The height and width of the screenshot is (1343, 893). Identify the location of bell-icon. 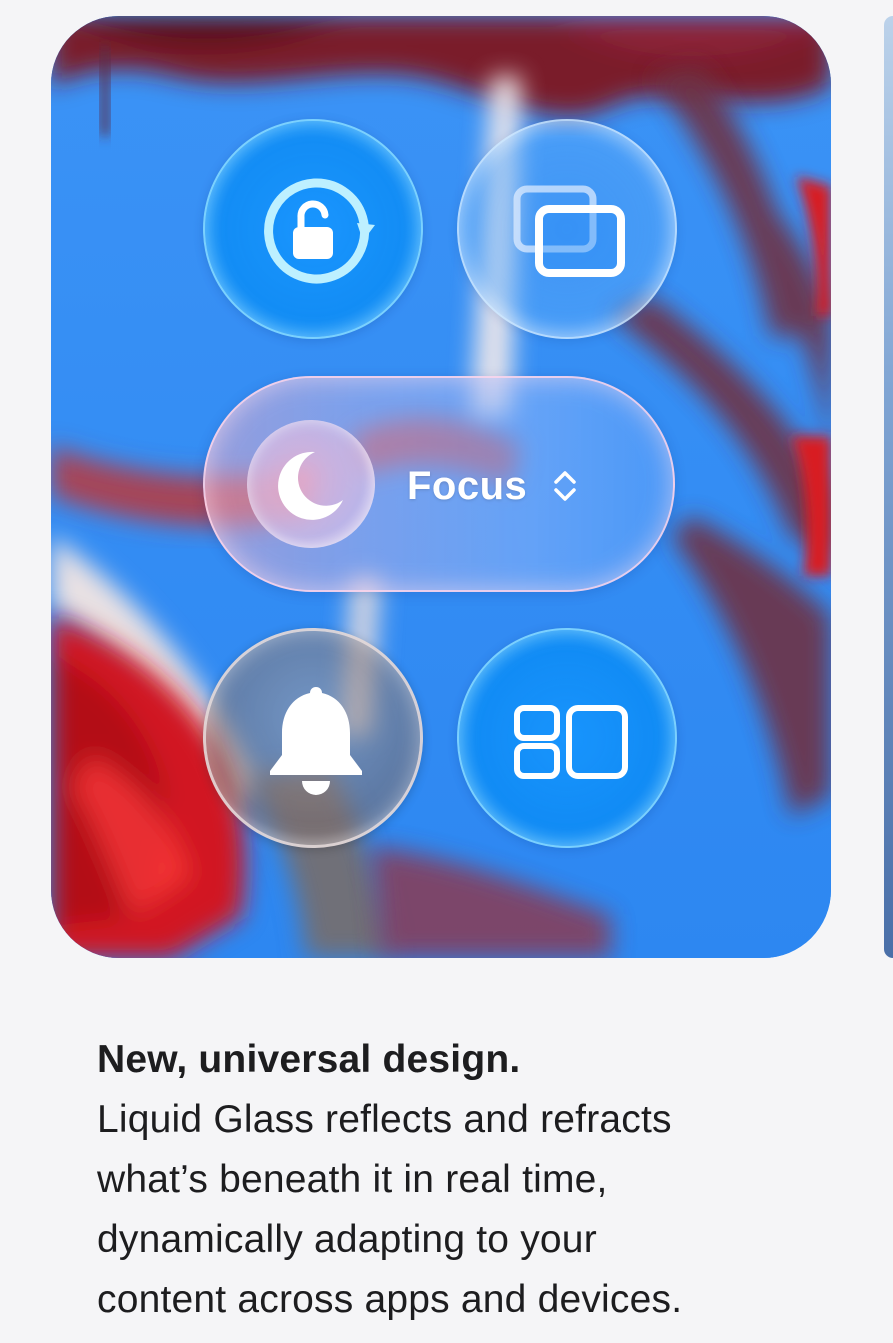
(316, 741).